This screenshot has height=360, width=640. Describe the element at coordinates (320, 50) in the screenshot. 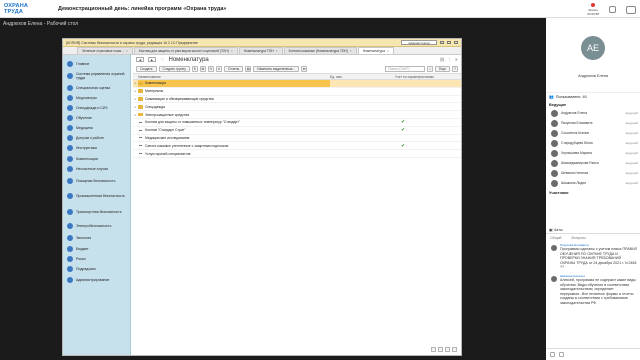

I see `tab-3: Боттинк кожаные (Номенклатура ТОН) ×` at that location.